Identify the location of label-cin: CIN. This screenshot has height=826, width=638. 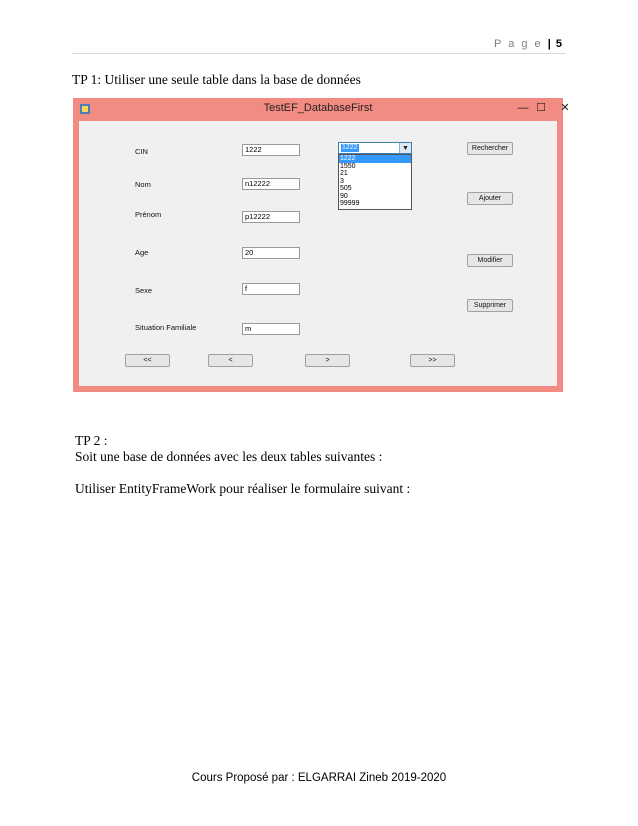
(141, 151).